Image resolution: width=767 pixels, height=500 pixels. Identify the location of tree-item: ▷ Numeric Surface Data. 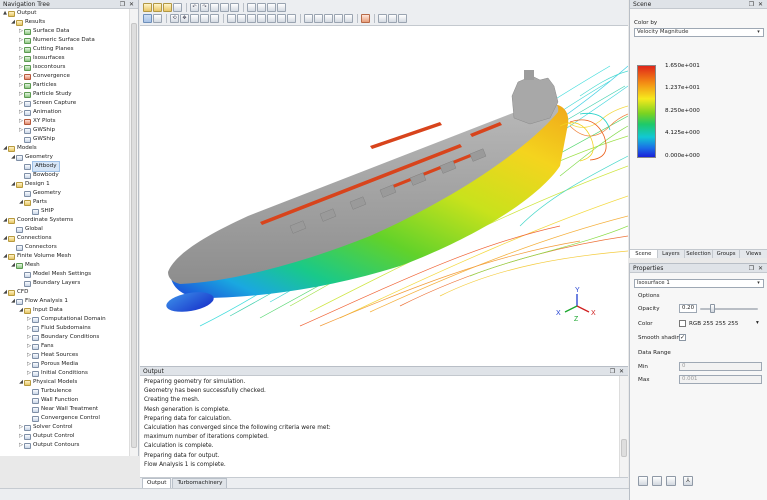
(64, 40).